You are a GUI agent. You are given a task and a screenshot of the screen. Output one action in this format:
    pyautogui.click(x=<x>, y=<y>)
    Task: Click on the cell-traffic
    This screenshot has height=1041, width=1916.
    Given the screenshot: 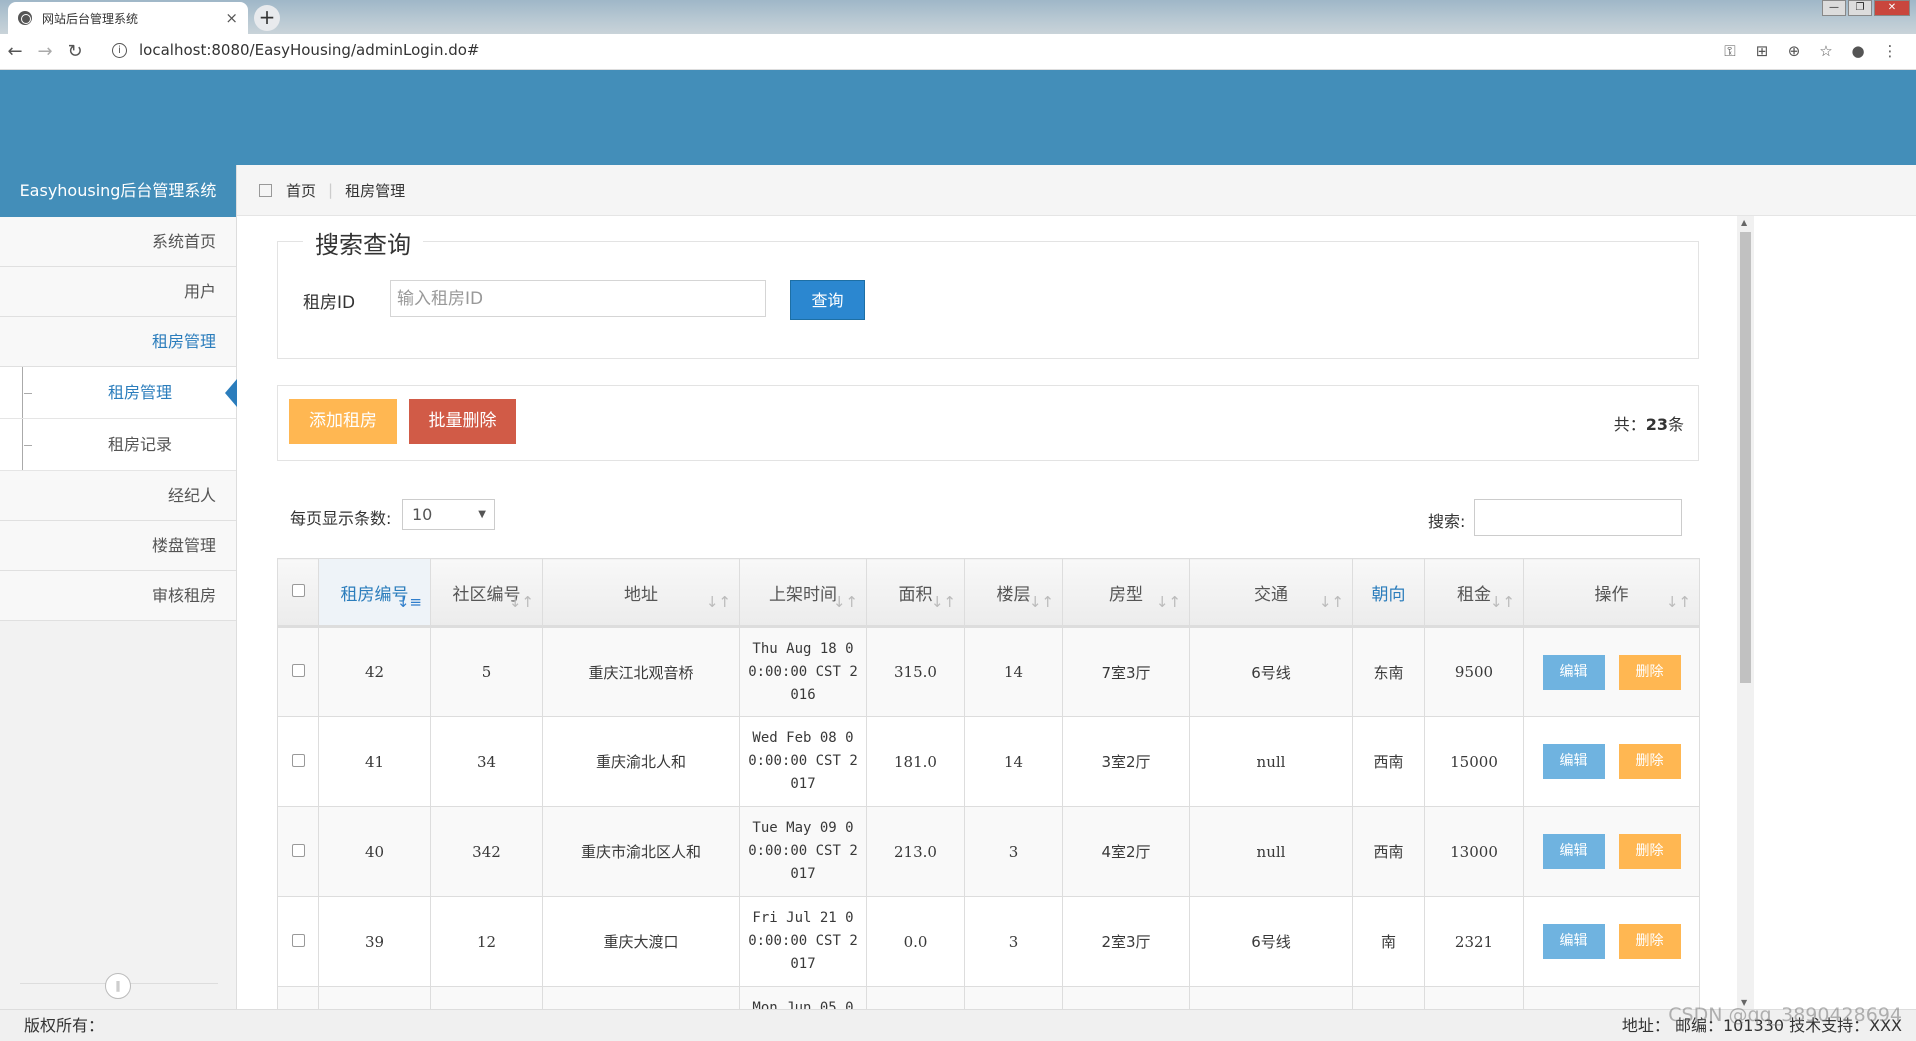 What is the action you would take?
    pyautogui.click(x=1271, y=997)
    